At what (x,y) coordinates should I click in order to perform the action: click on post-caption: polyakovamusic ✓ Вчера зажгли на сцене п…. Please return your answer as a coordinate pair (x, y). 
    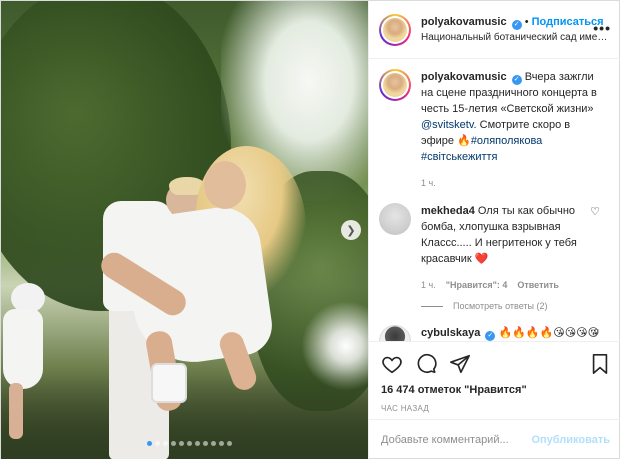
    Looking at the image, I should click on (495, 130).